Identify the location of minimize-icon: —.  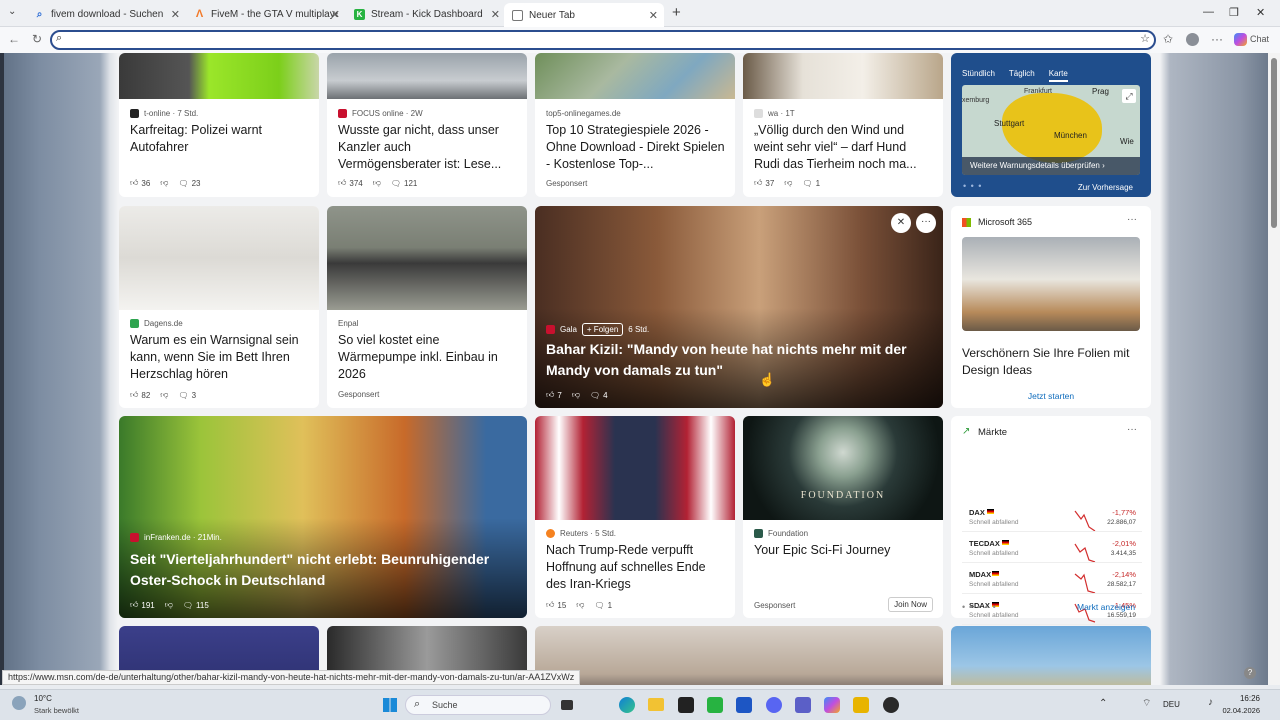
(1208, 12).